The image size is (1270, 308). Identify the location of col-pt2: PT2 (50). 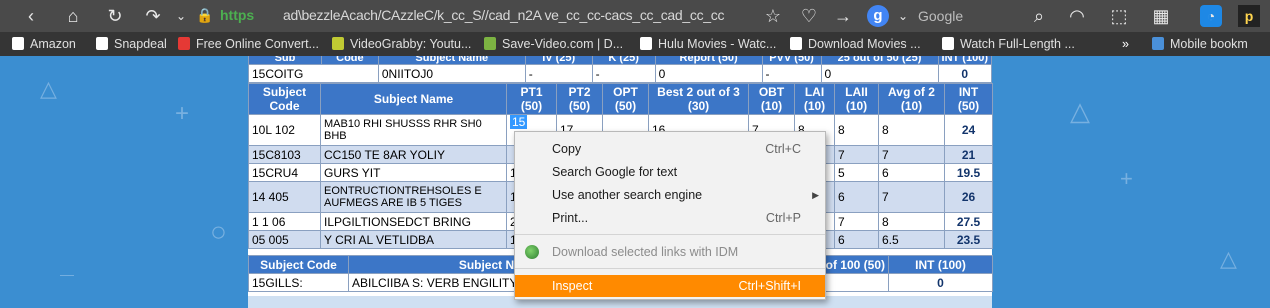
(579, 99).